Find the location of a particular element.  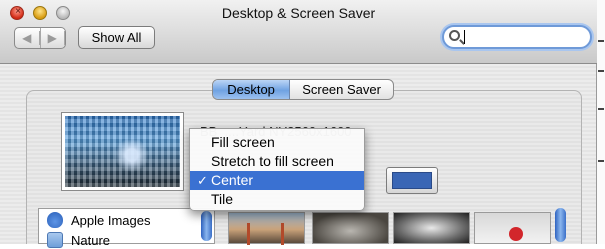

back-arrow-icon: ◀ is located at coordinates (27, 38).